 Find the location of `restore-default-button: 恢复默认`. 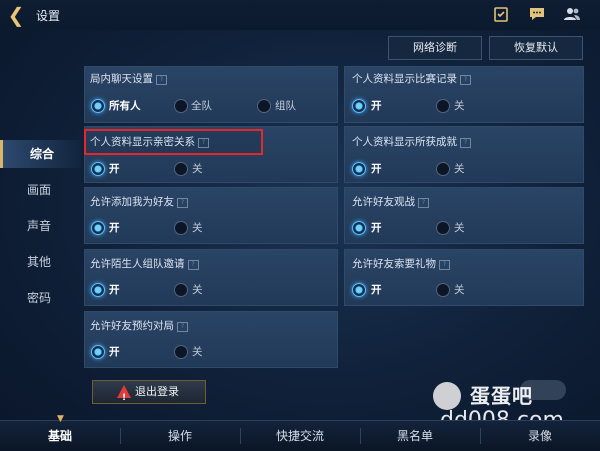

restore-default-button: 恢复默认 is located at coordinates (536, 48).